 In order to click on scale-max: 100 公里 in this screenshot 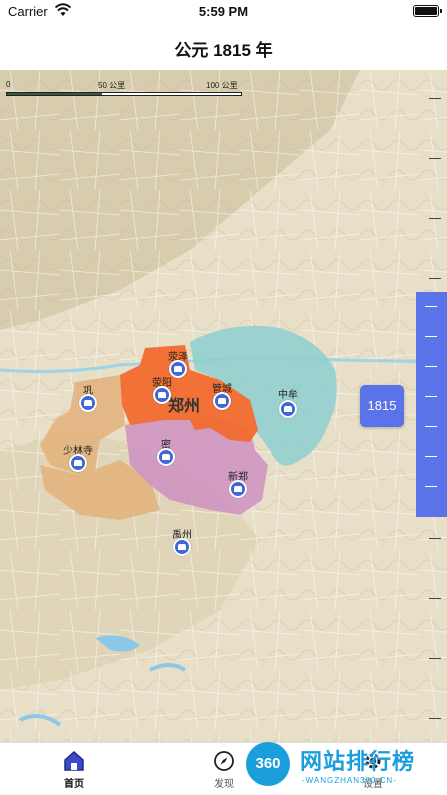, I will do `click(222, 85)`.